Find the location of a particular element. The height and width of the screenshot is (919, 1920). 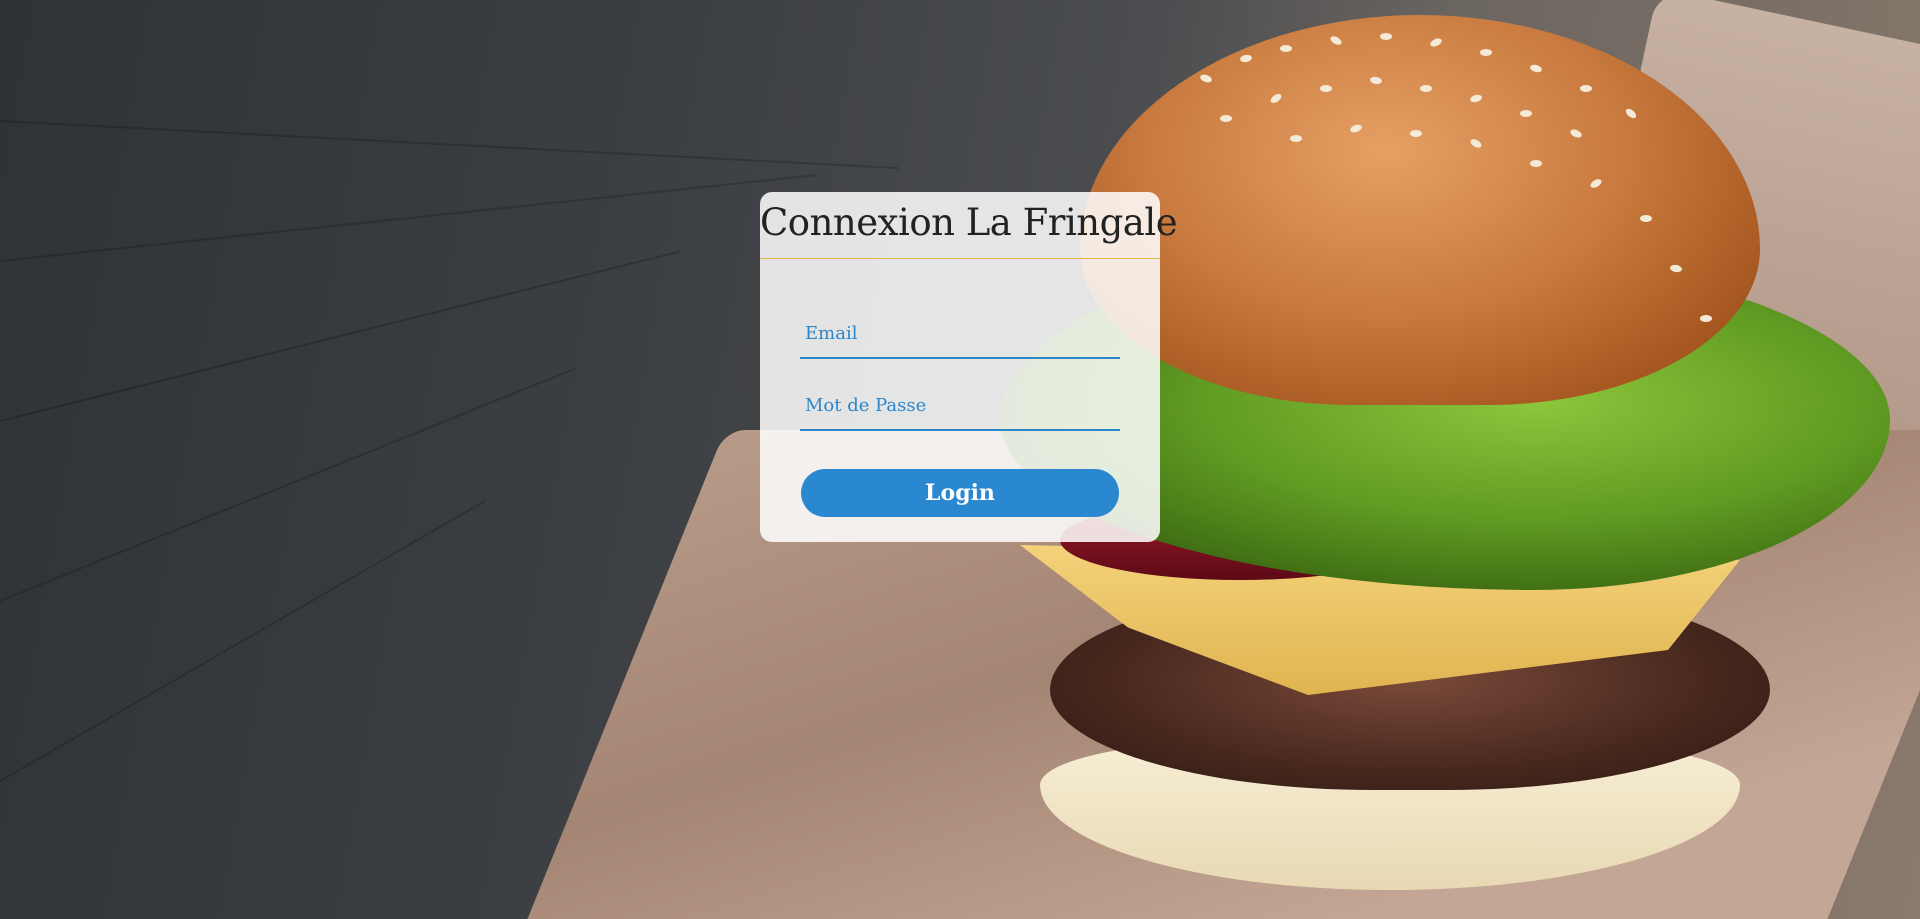

email-field: Email is located at coordinates (962, 334).